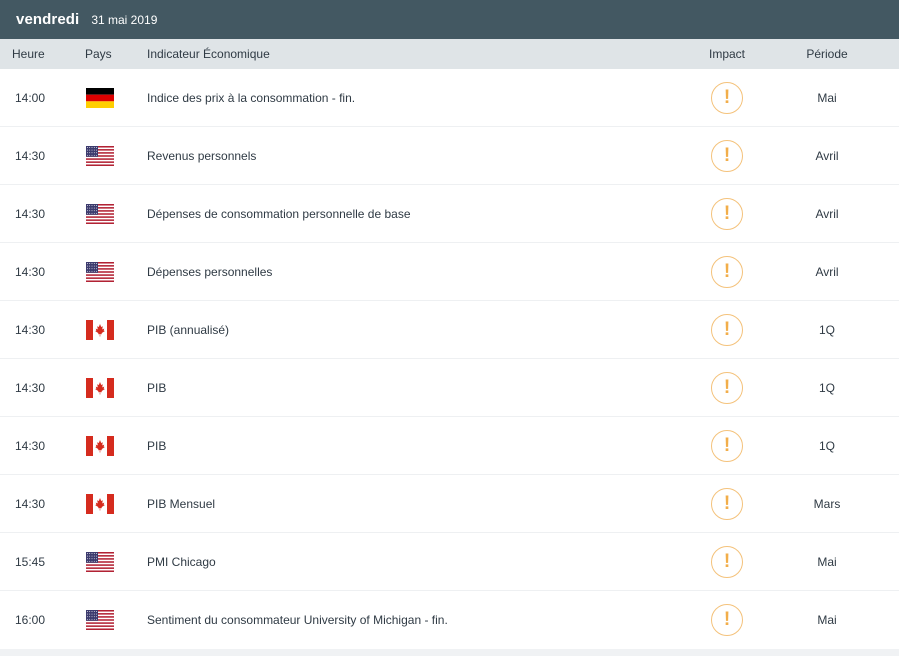 This screenshot has height=656, width=900. I want to click on de-flag-icon, so click(109, 97).